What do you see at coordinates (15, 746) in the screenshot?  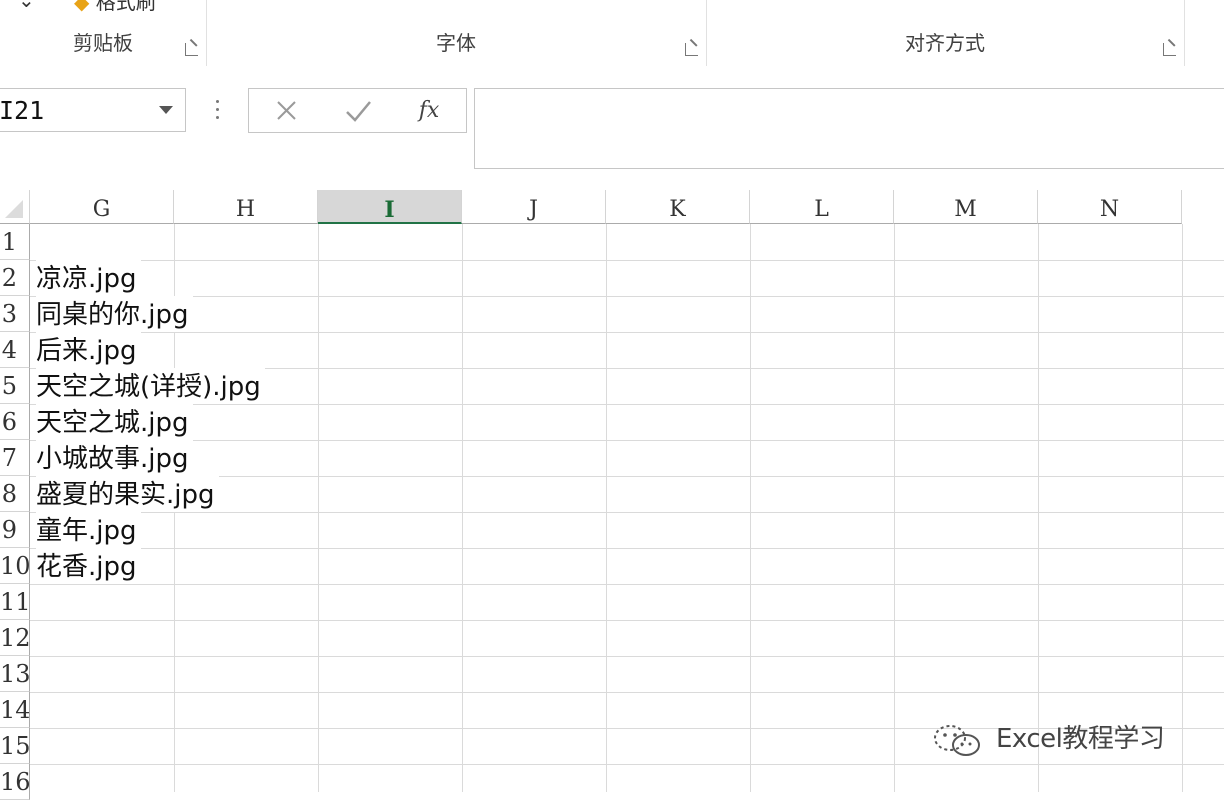 I see `row-header: 15` at bounding box center [15, 746].